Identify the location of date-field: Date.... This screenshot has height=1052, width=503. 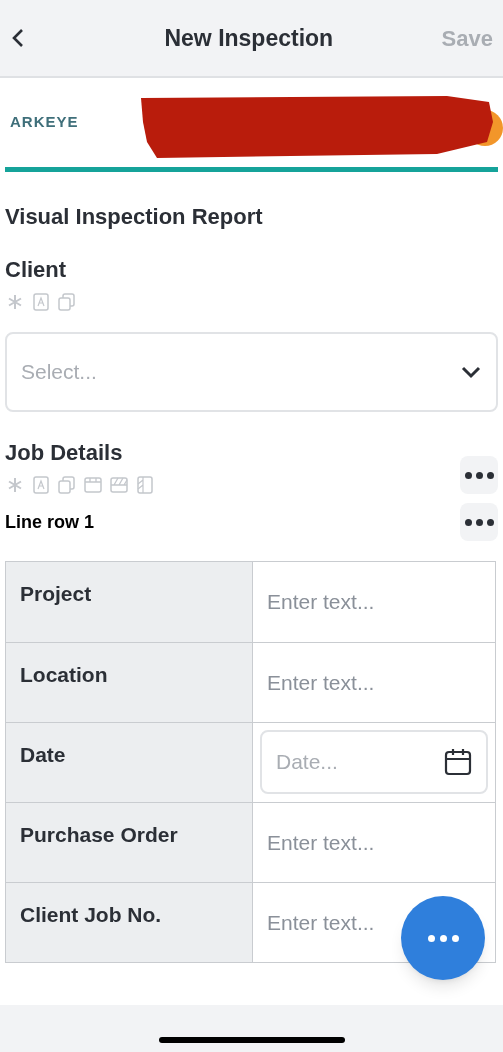
(374, 762).